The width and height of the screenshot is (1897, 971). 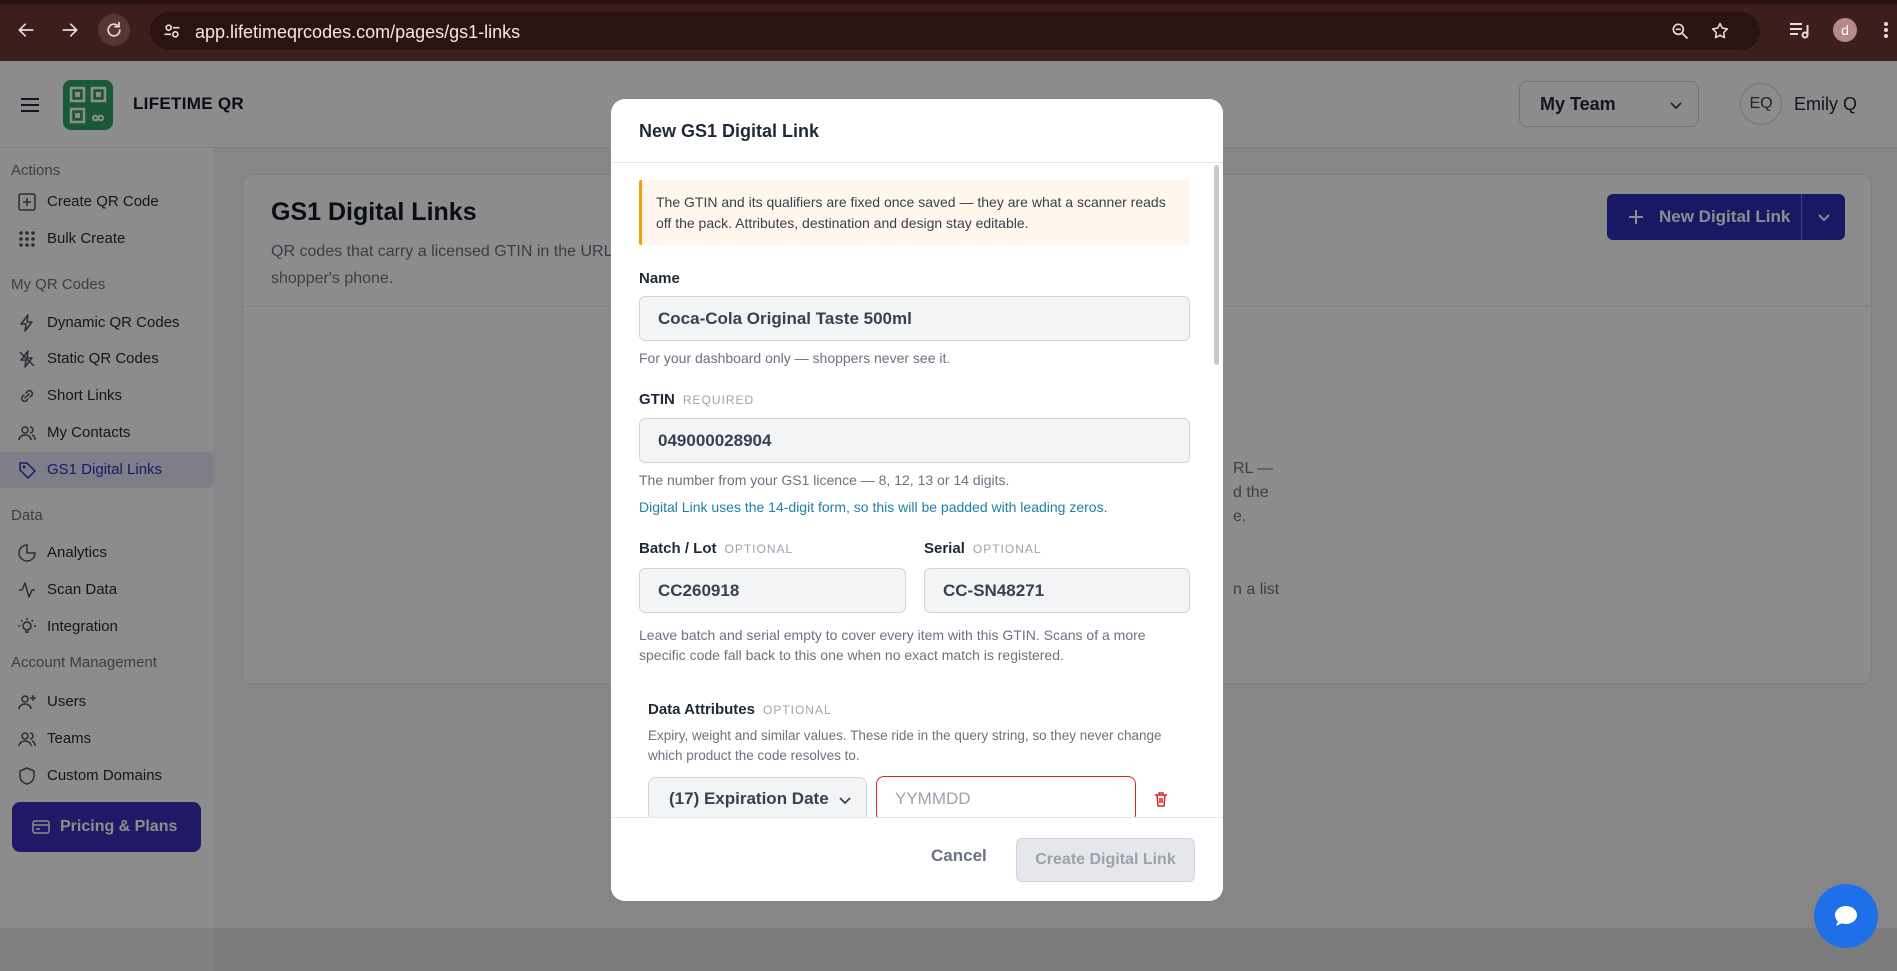 What do you see at coordinates (944, 548) in the screenshot?
I see `serial-label-text: Serial` at bounding box center [944, 548].